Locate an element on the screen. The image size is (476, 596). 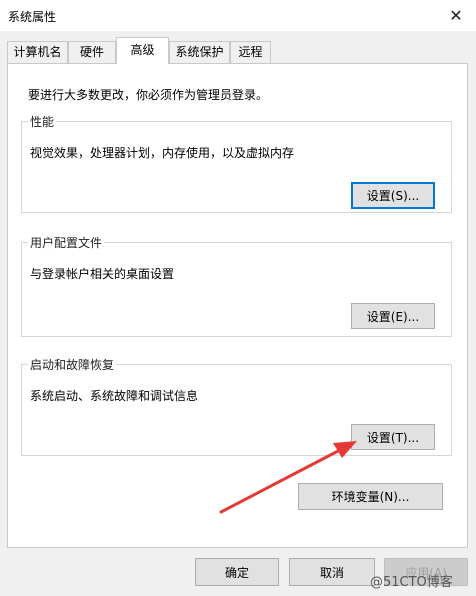
tab-remote: 远程 is located at coordinates (250, 52).